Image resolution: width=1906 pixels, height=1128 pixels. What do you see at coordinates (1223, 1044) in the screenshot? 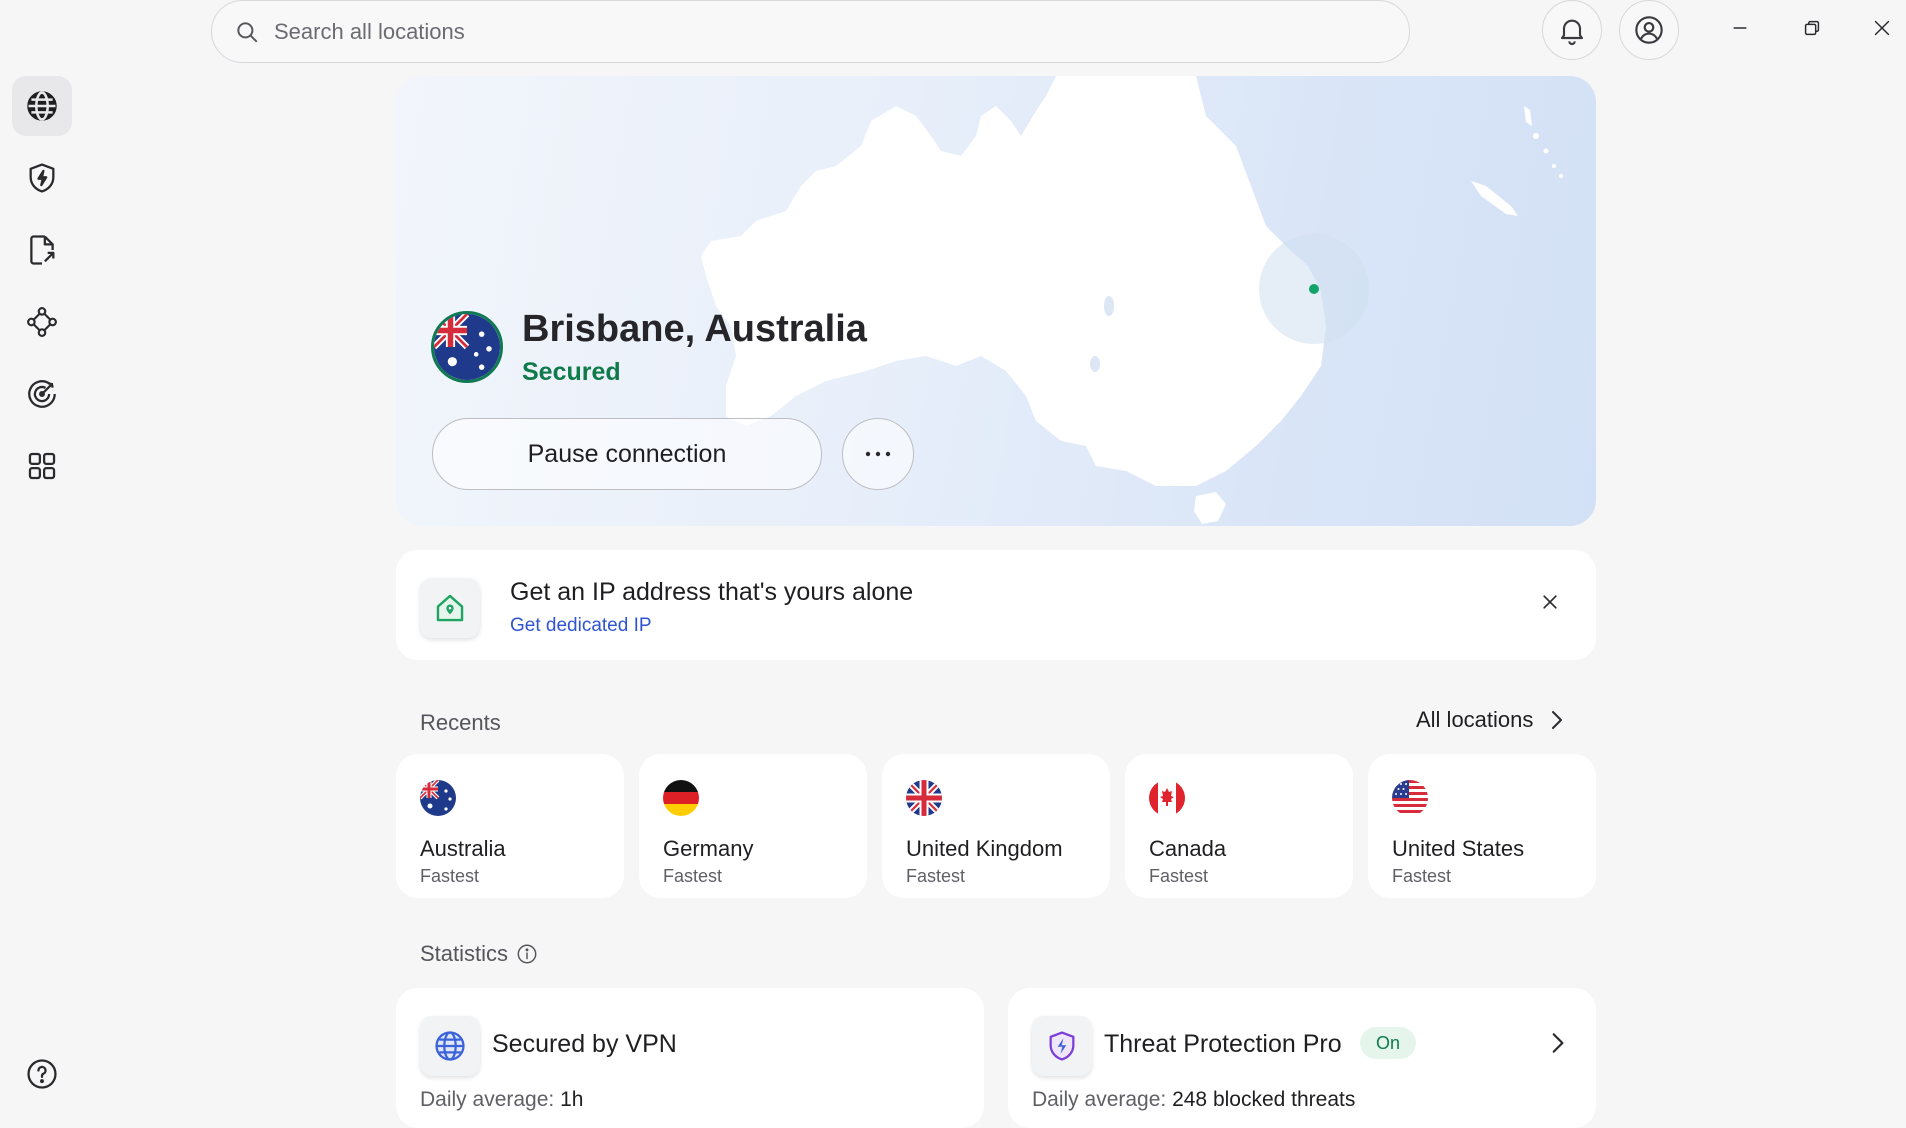
I see `stat-title: Threat Protection Pro` at bounding box center [1223, 1044].